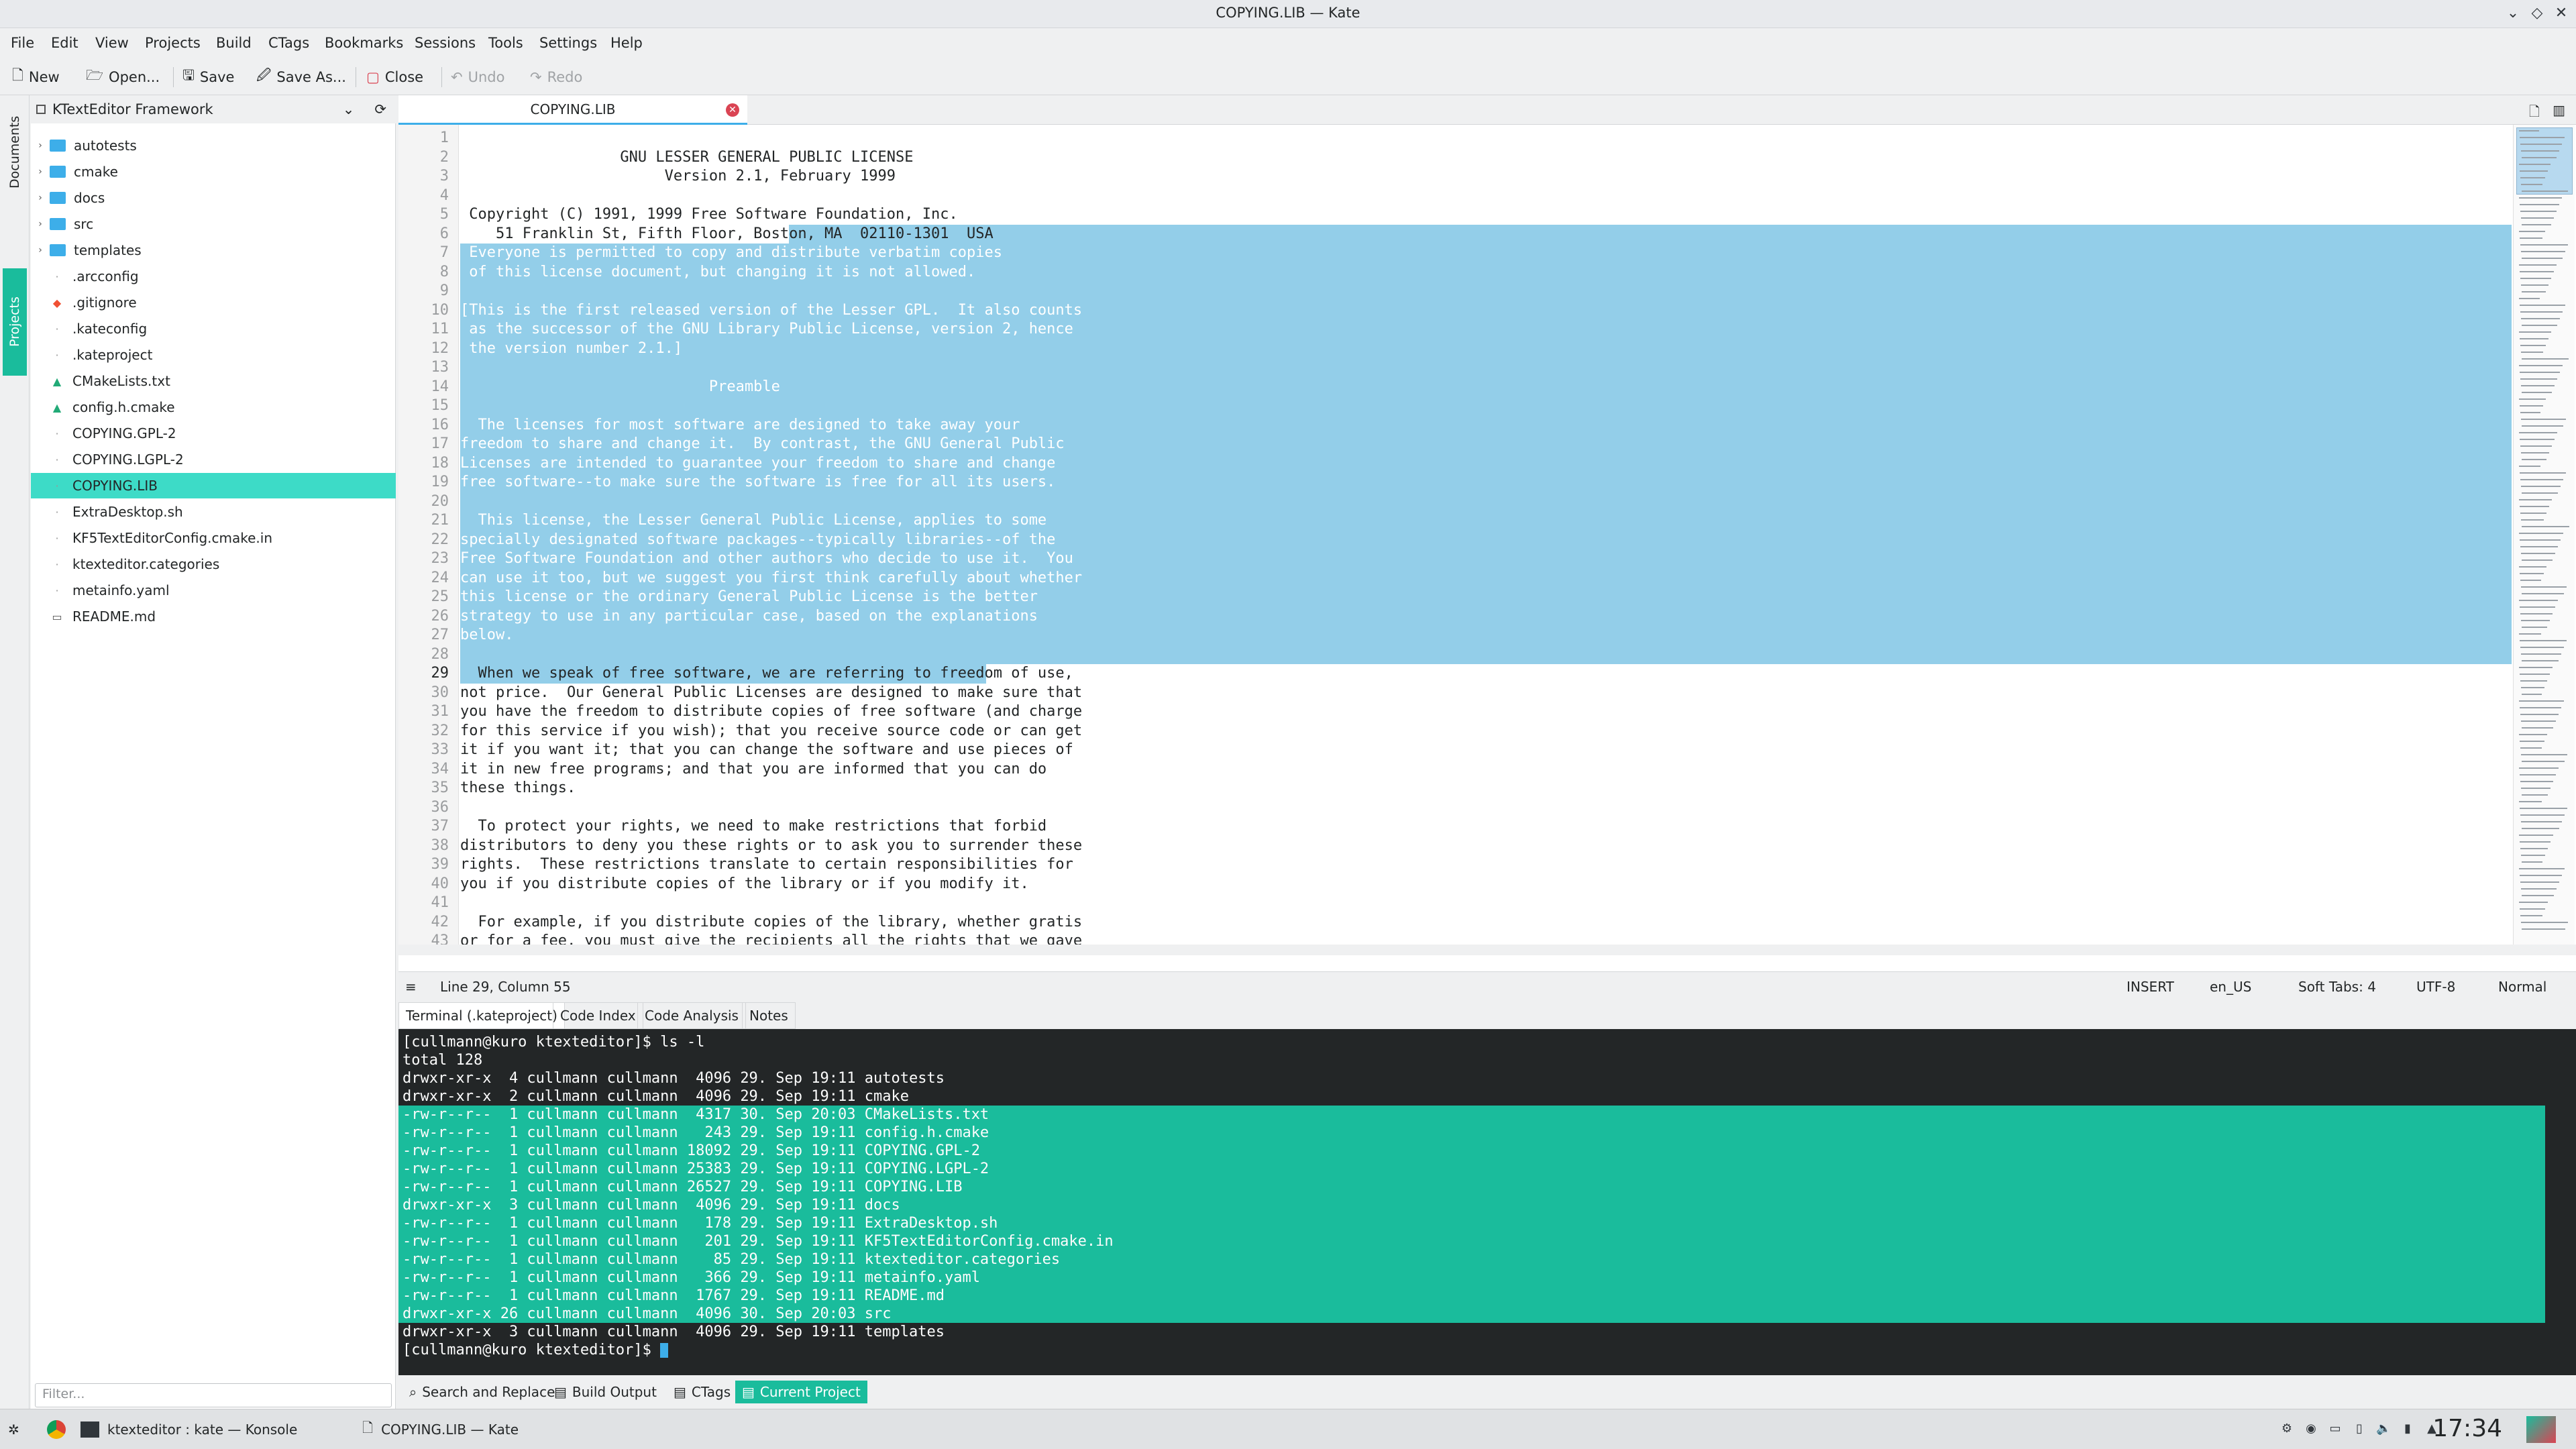 This screenshot has width=2576, height=1449. Describe the element at coordinates (2537, 13) in the screenshot. I see `maximize-icon: ◇` at that location.